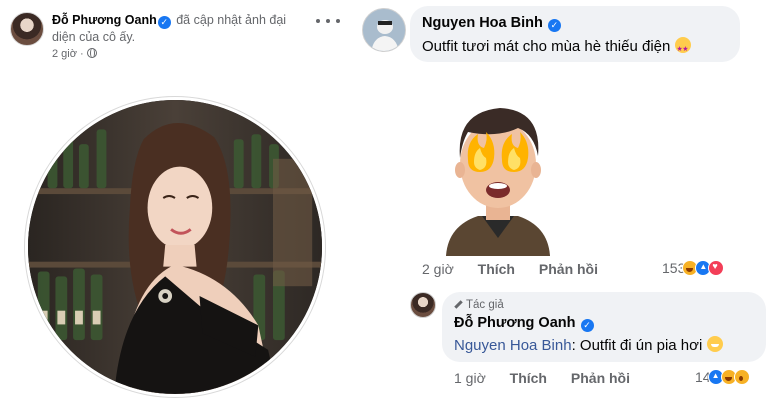 The height and width of the screenshot is (403, 780). What do you see at coordinates (546, 46) in the screenshot?
I see `comment-text: Outfit tươi mát cho mùa hè thiếu điện` at bounding box center [546, 46].